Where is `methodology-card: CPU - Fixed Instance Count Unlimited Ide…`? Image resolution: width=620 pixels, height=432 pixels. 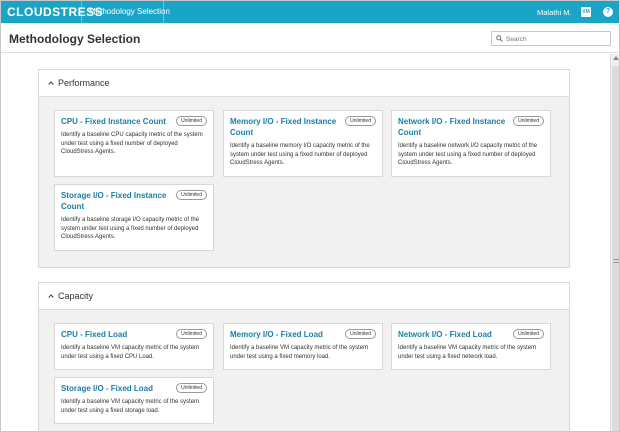
methodology-card: CPU - Fixed Instance Count Unlimited Ide… is located at coordinates (134, 143).